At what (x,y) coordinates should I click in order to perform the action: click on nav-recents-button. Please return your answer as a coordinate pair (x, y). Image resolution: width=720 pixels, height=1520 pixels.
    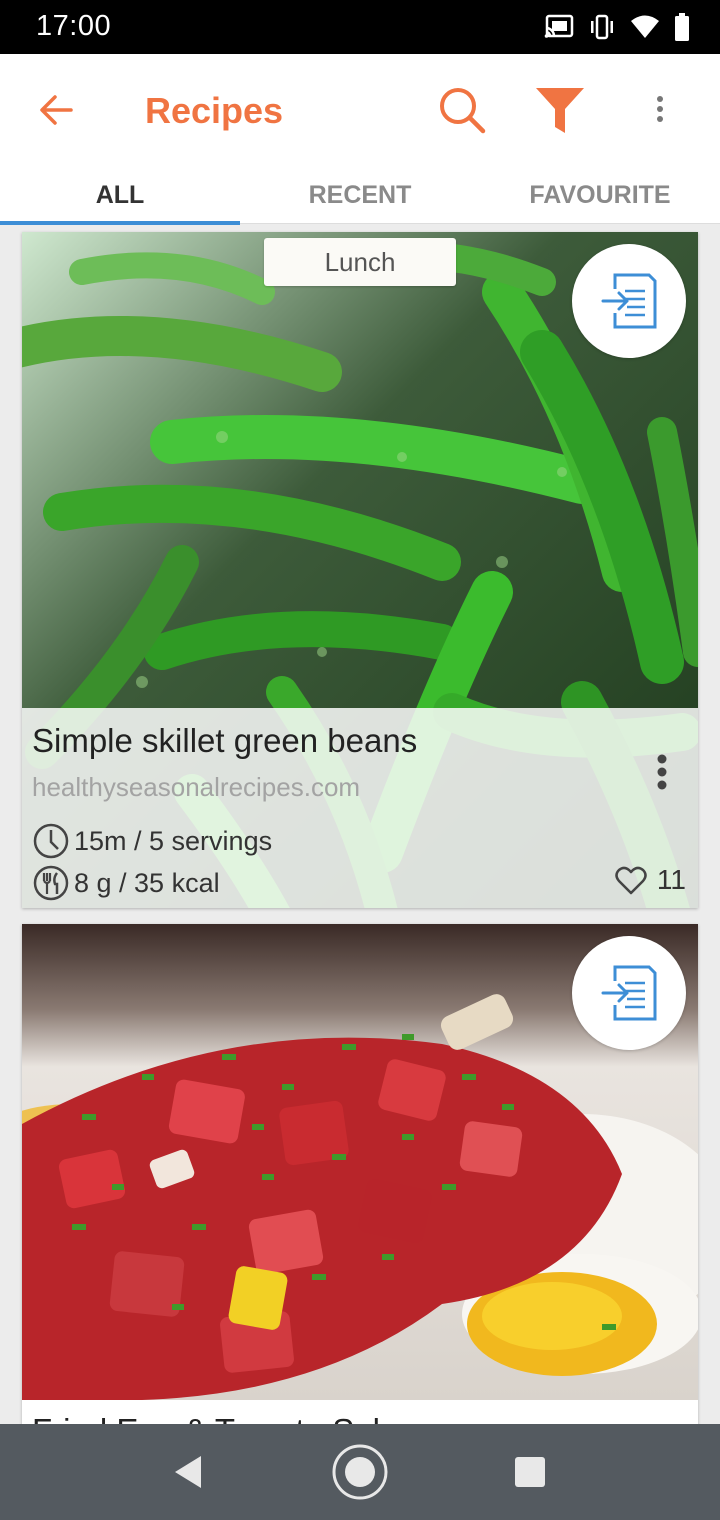
    Looking at the image, I should click on (530, 1472).